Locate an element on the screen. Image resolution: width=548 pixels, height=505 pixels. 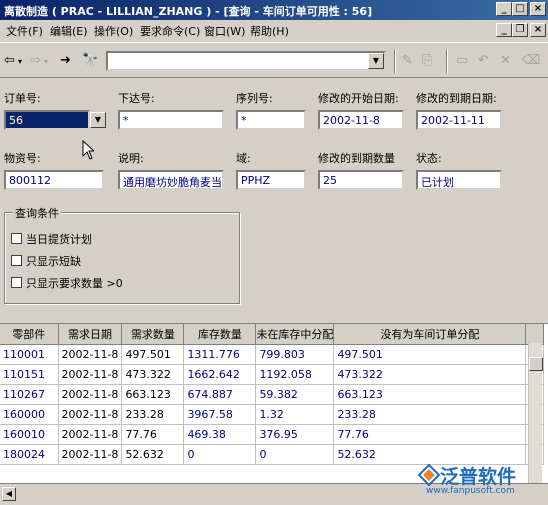
cell-part: 160010 is located at coordinates (29, 434).